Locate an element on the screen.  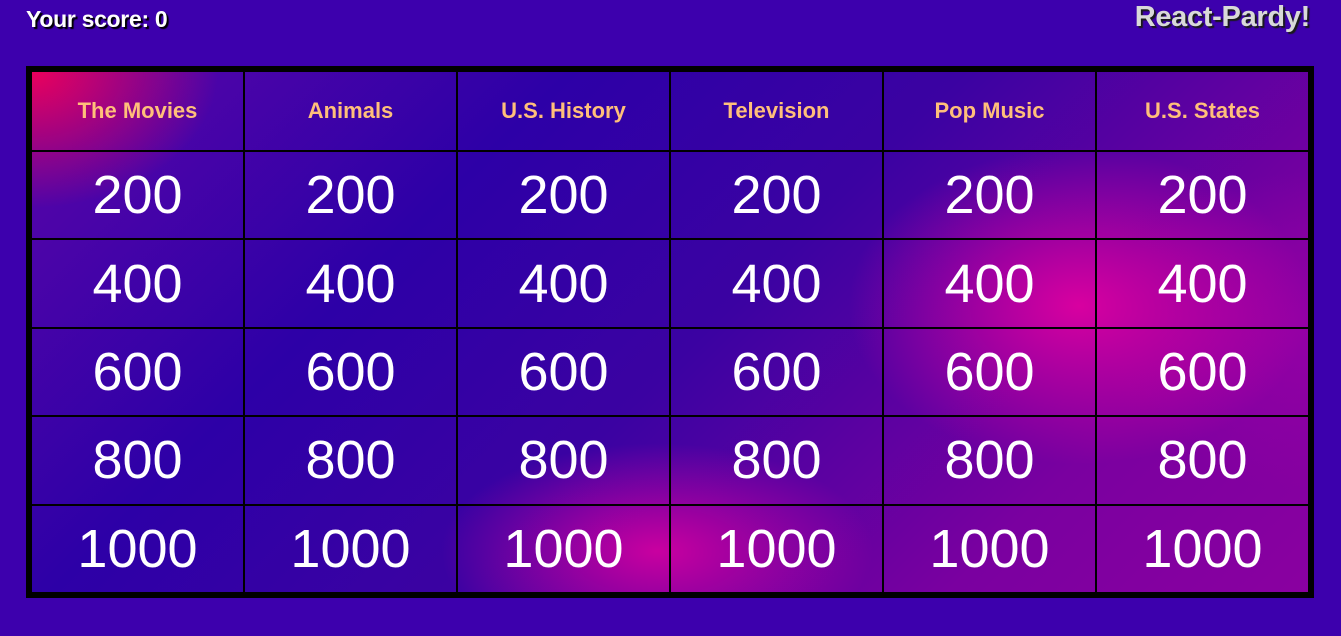
clue-pop-music-400: 400 is located at coordinates (989, 283).